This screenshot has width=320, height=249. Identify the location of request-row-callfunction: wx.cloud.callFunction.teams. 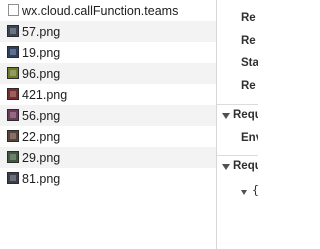
(108, 10).